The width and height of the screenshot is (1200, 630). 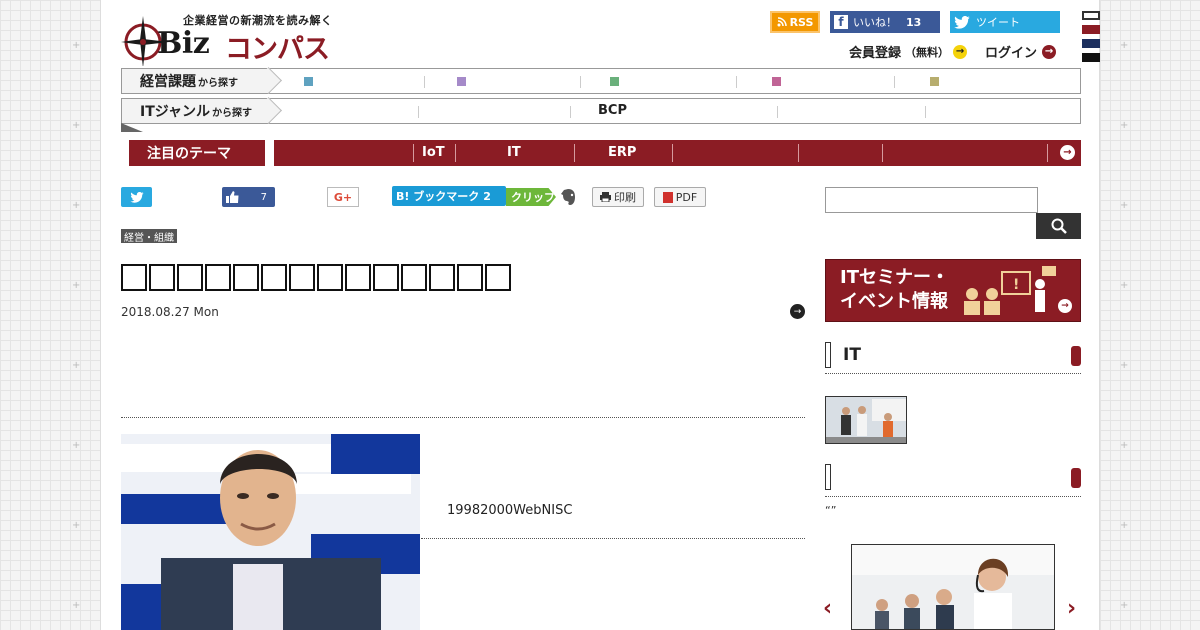 I want to click on article-lead: 19982000WebNISC, so click(x=510, y=510).